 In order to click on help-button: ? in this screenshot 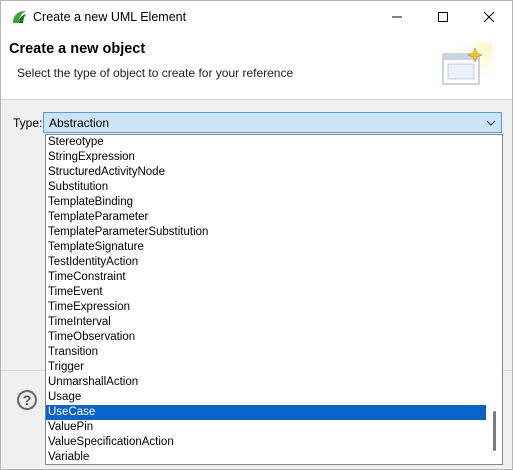, I will do `click(27, 400)`.